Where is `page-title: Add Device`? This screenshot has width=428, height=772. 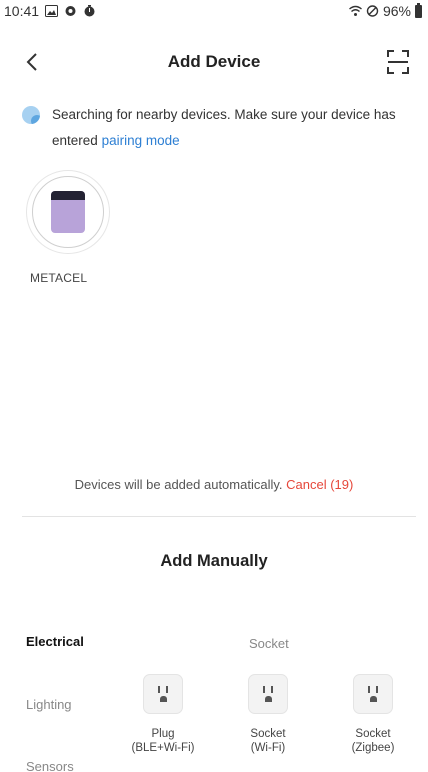 page-title: Add Device is located at coordinates (214, 61).